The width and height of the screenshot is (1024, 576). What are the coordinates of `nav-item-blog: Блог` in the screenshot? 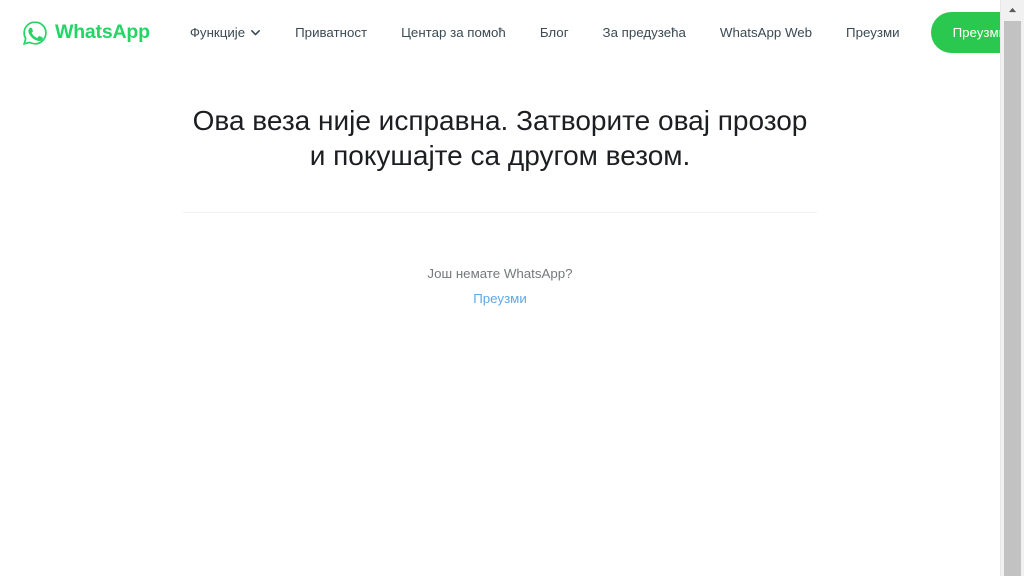 It's located at (554, 32).